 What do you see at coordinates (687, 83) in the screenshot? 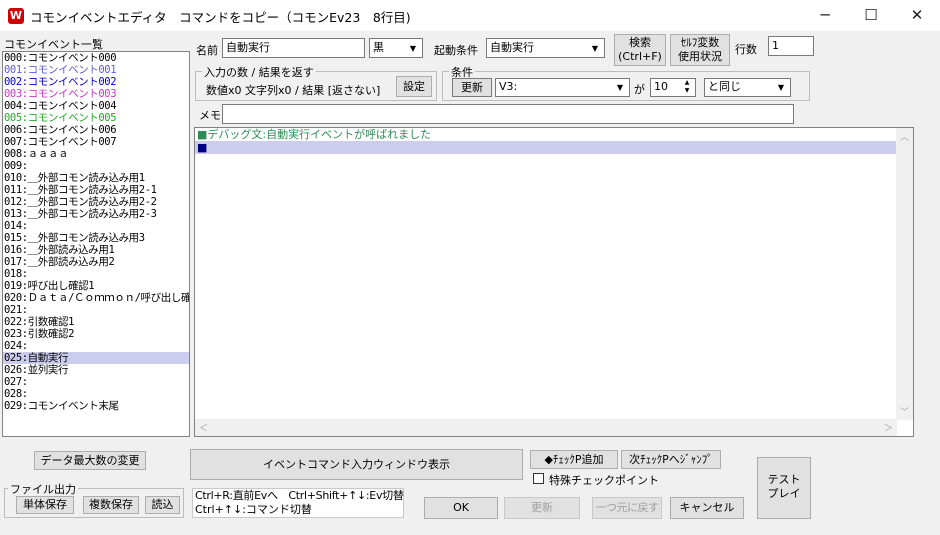
I see `stepper-up-icon: ▲` at bounding box center [687, 83].